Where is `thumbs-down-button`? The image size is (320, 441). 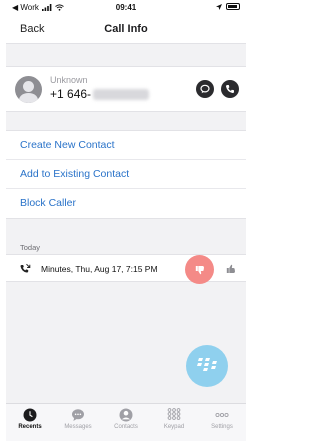
thumbs-down-button is located at coordinates (199, 269).